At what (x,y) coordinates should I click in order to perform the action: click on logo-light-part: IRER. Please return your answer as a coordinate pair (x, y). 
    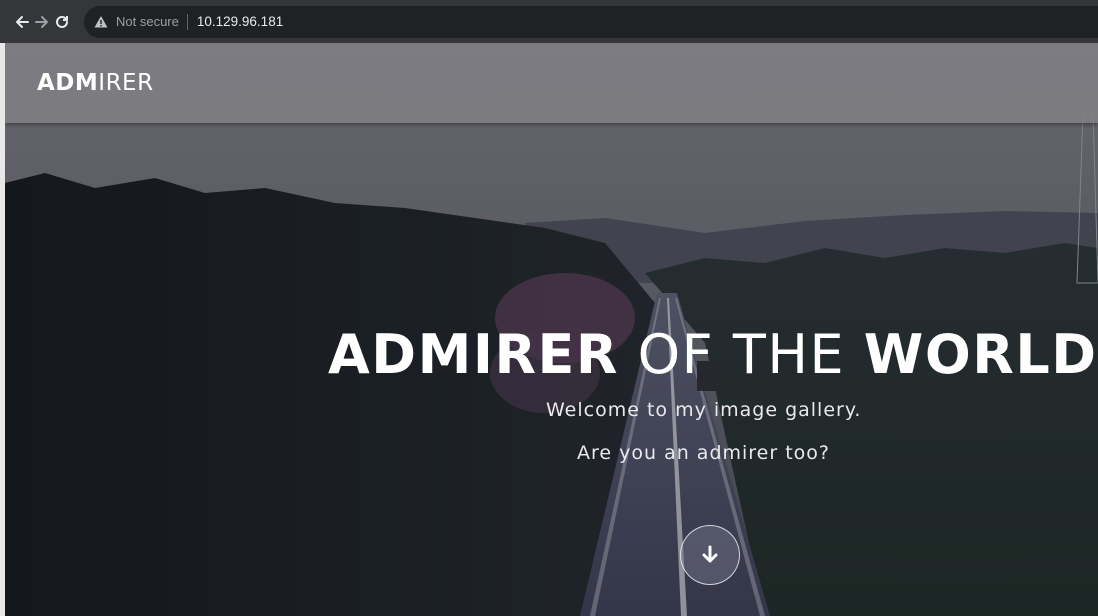
    Looking at the image, I should click on (126, 83).